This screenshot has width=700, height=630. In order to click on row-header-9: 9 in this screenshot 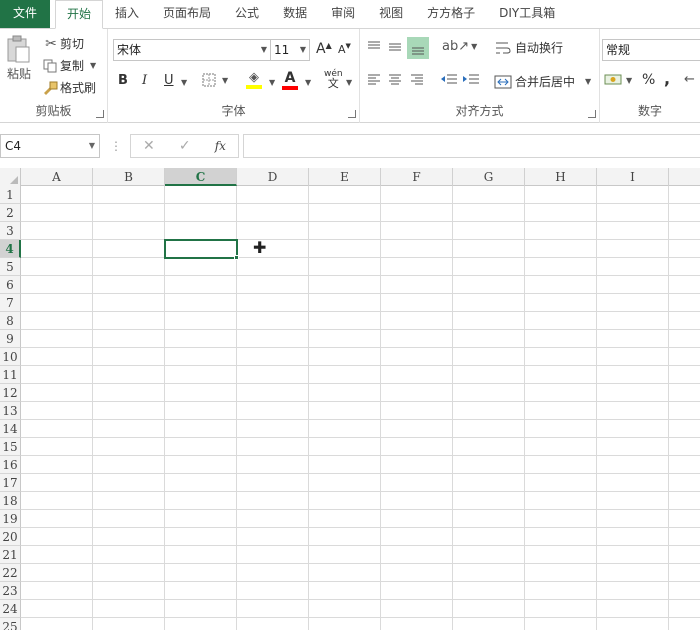, I will do `click(10, 339)`.